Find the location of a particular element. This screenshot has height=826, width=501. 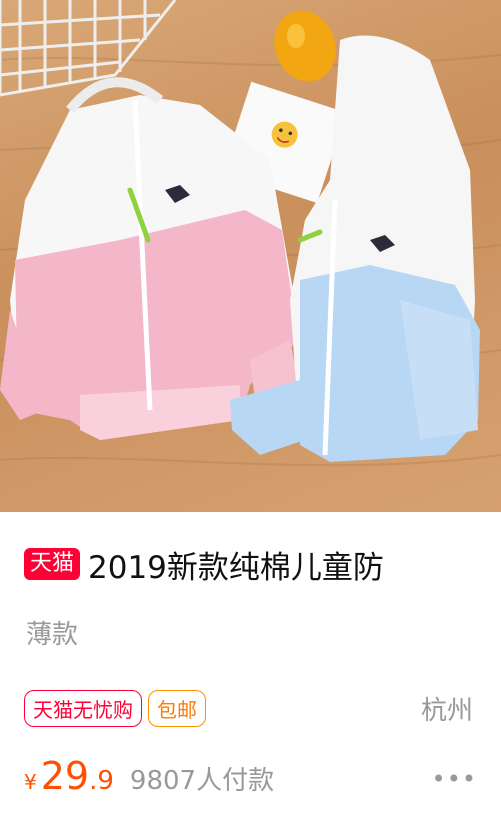

currency-symbol: ¥ is located at coordinates (30, 782).